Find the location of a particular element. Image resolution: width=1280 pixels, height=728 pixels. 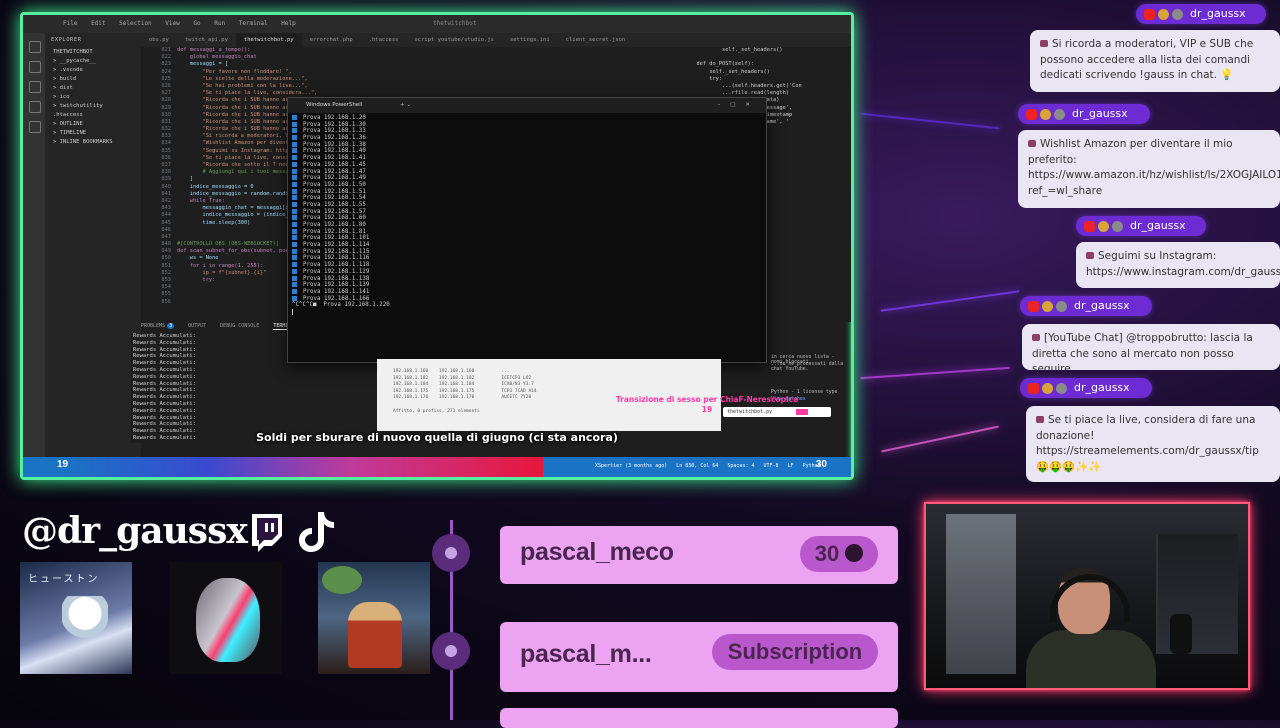

menu-help: Help is located at coordinates (288, 23).